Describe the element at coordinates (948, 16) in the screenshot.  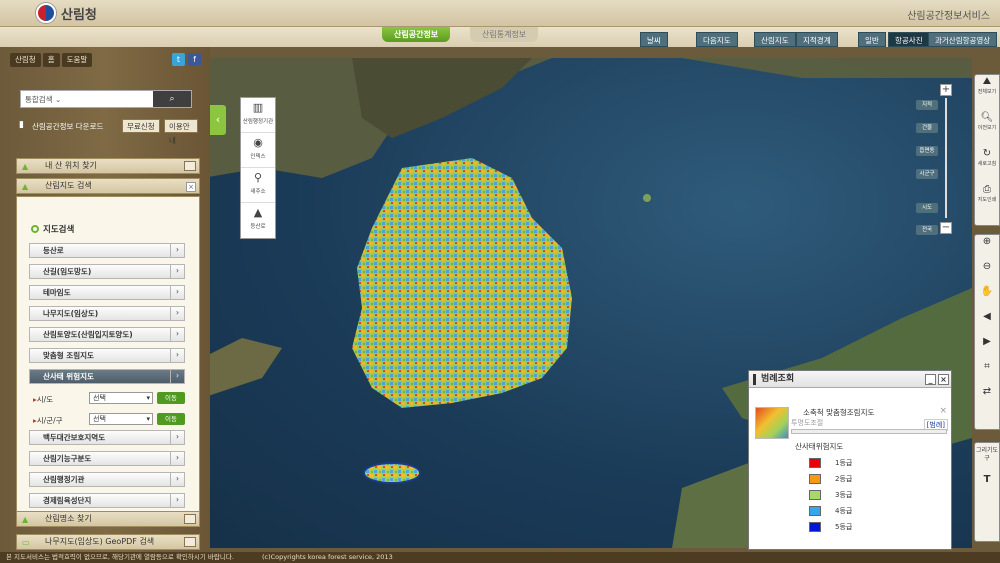
I see `service-title: 산림공간정보서비스` at that location.